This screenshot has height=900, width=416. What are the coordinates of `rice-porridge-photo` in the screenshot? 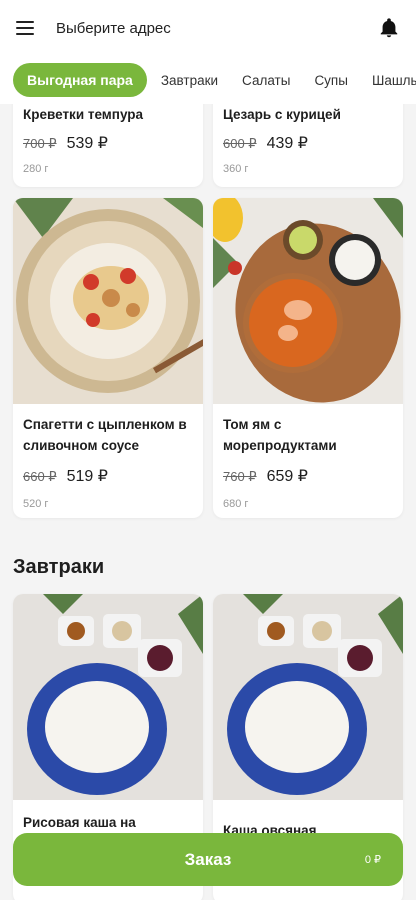 It's located at (108, 697).